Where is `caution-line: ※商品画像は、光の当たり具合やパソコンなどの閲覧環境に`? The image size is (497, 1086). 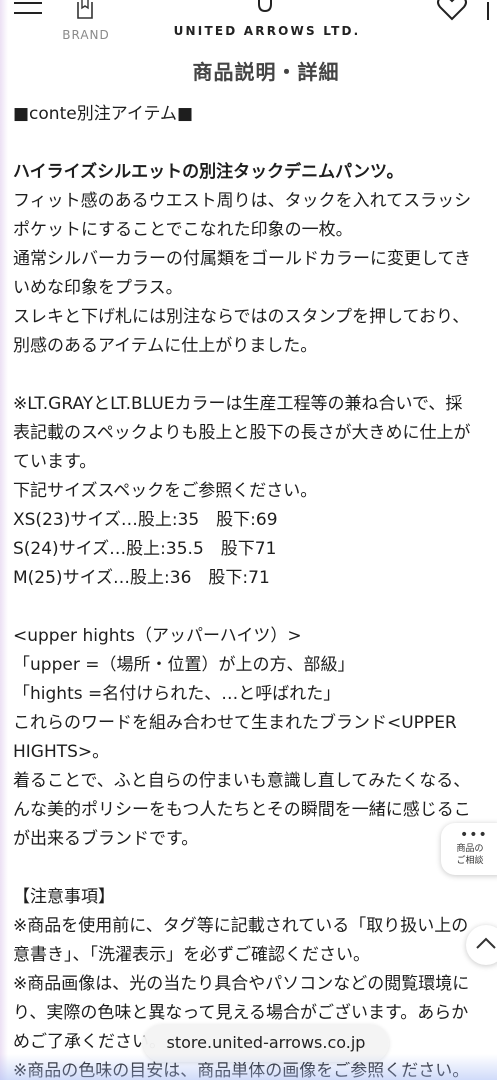 caution-line: ※商品画像は、光の当たり具合やパソコンなどの閲覧環境に is located at coordinates (241, 984).